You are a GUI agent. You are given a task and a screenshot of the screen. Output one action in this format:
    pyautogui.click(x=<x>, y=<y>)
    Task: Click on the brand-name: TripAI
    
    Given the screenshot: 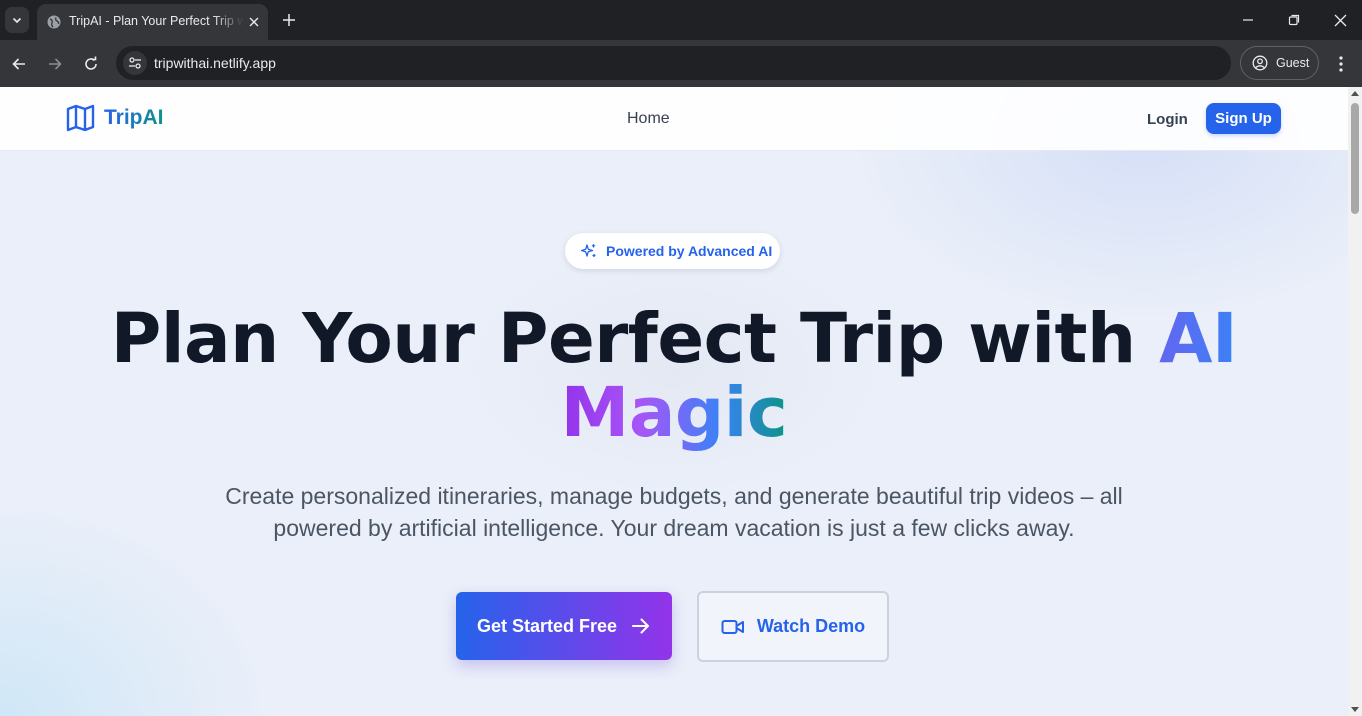 What is the action you would take?
    pyautogui.click(x=134, y=117)
    